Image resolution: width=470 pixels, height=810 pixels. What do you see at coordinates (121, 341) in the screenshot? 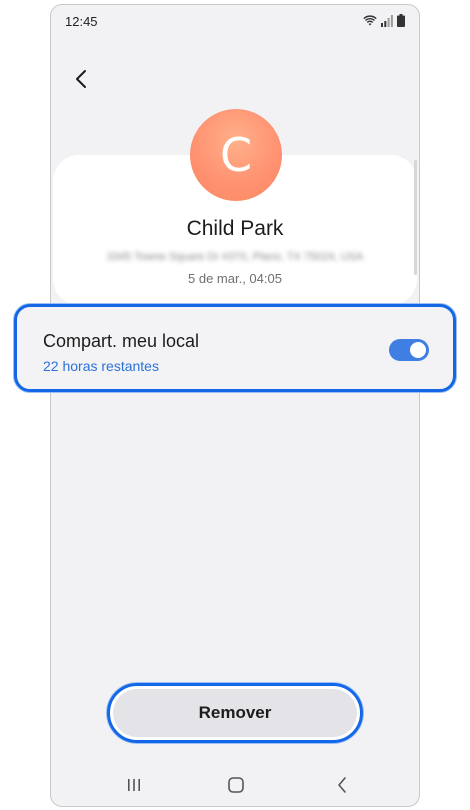
I see `share-location-label: Compart. meu local` at bounding box center [121, 341].